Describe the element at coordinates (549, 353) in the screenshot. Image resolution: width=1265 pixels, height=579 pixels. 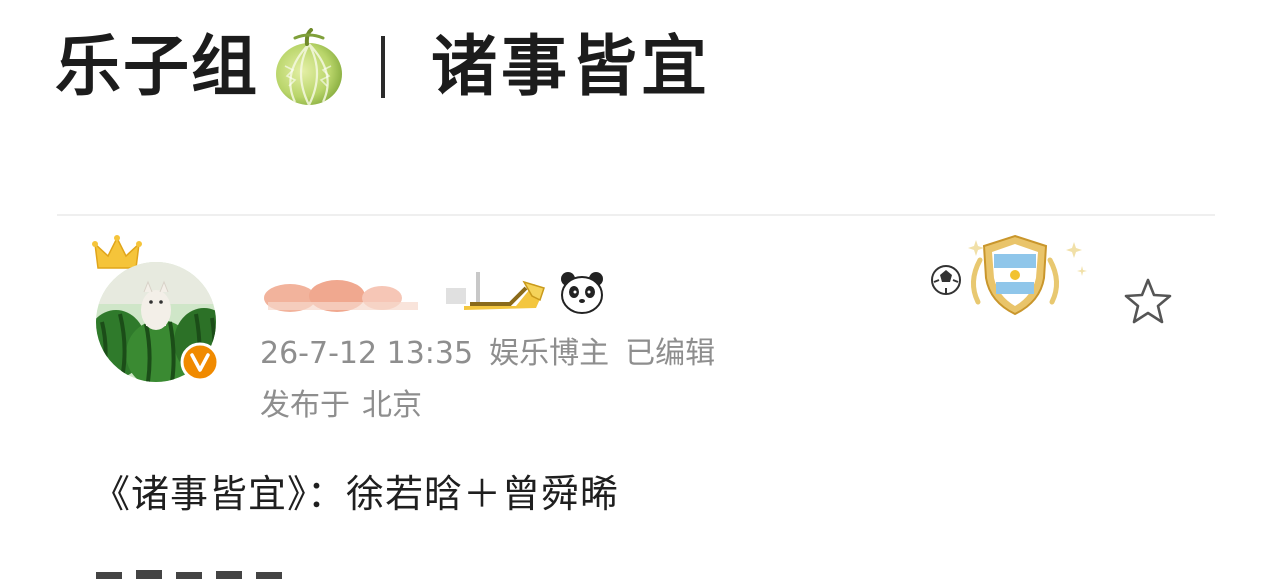
I see `author-type: 娱乐博主` at that location.